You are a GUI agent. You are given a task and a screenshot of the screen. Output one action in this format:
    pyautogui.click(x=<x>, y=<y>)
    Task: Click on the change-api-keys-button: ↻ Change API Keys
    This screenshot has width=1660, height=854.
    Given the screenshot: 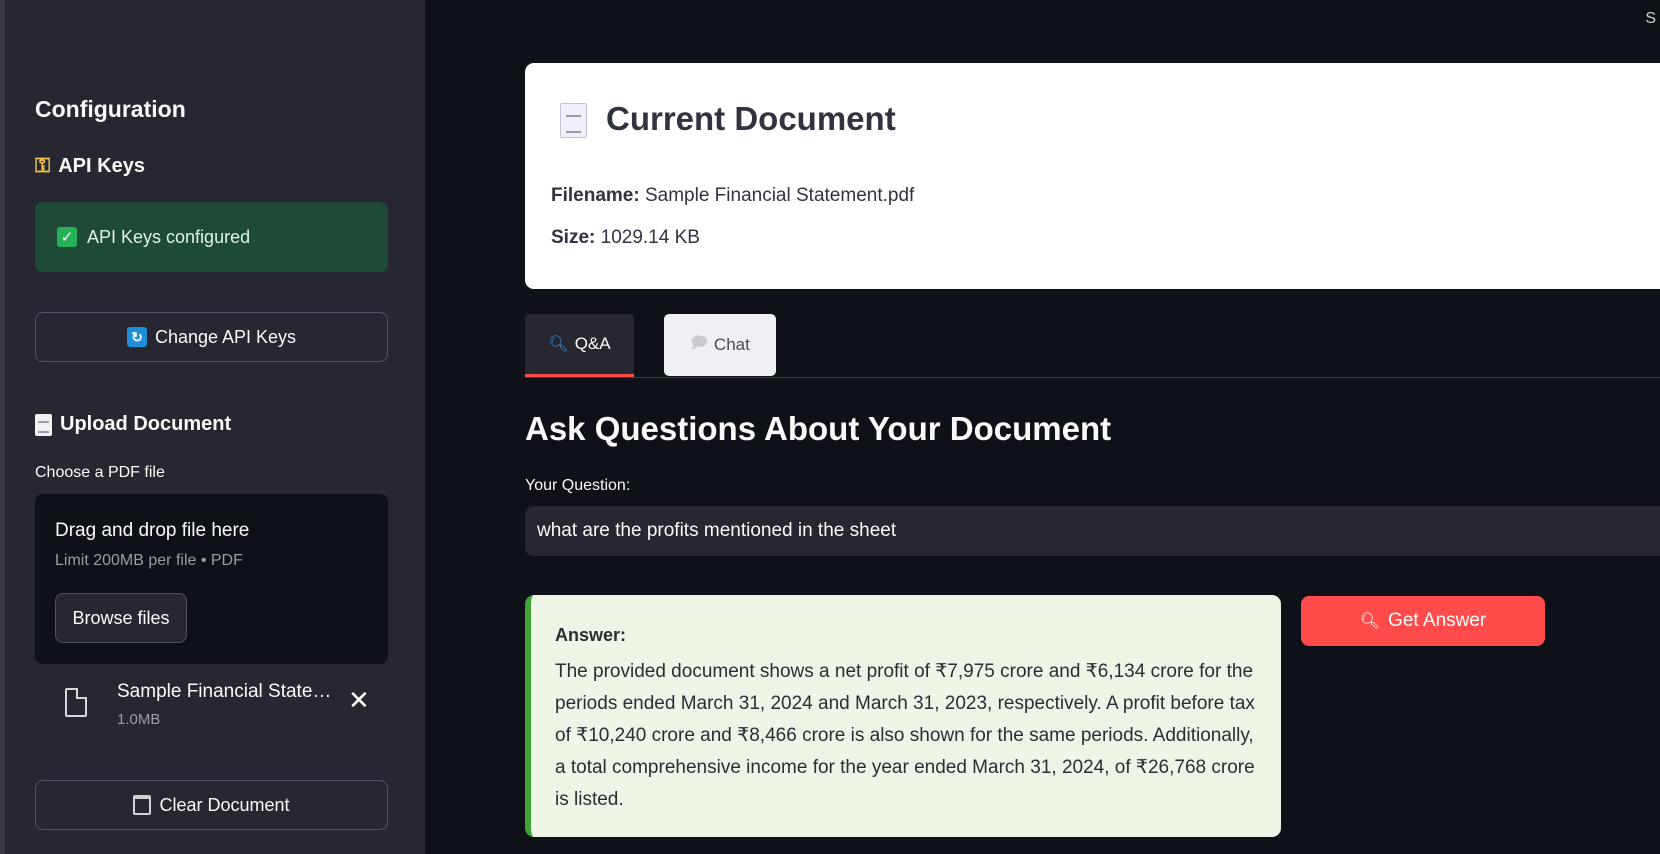 What is the action you would take?
    pyautogui.click(x=211, y=337)
    